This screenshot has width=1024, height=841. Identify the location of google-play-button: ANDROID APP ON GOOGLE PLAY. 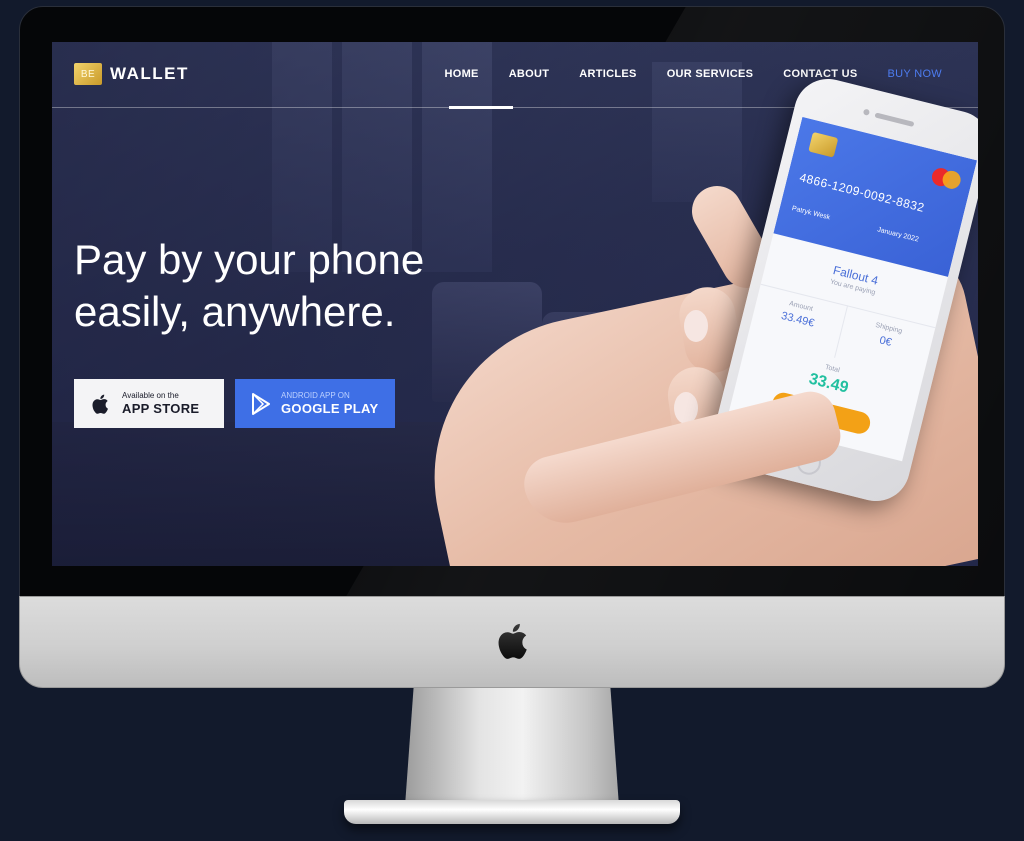
(315, 403).